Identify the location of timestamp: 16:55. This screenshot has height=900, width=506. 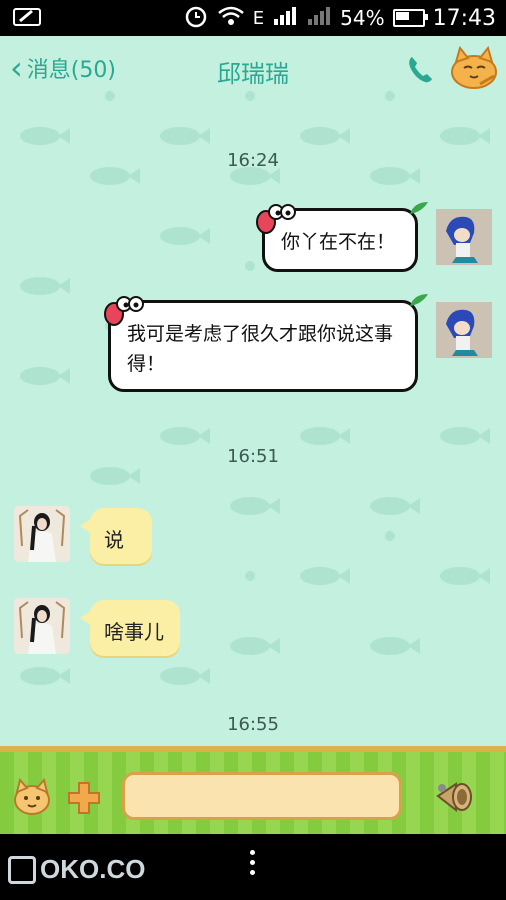
(253, 724).